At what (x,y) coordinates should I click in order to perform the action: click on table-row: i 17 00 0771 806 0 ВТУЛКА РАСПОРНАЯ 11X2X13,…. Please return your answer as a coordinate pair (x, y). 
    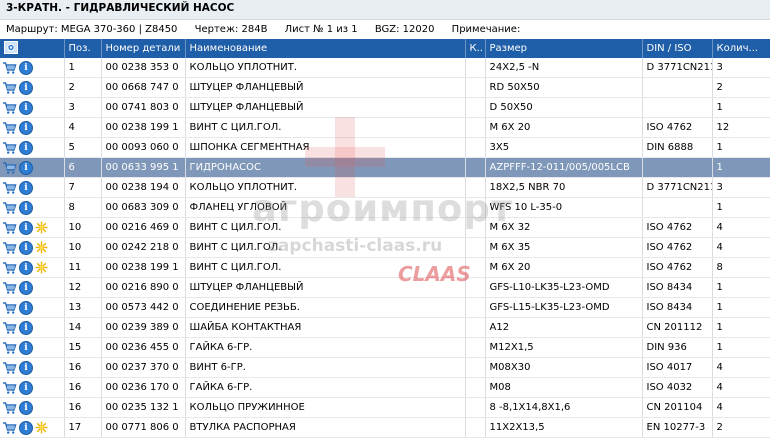
    Looking at the image, I should click on (385, 427).